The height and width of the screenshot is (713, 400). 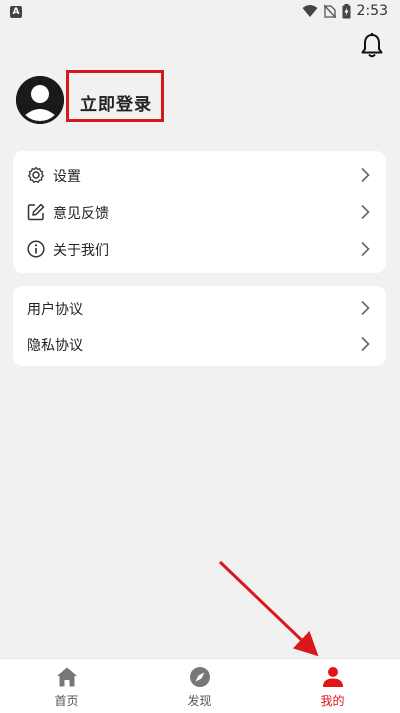 I want to click on nav-label: 首页, so click(x=66, y=701).